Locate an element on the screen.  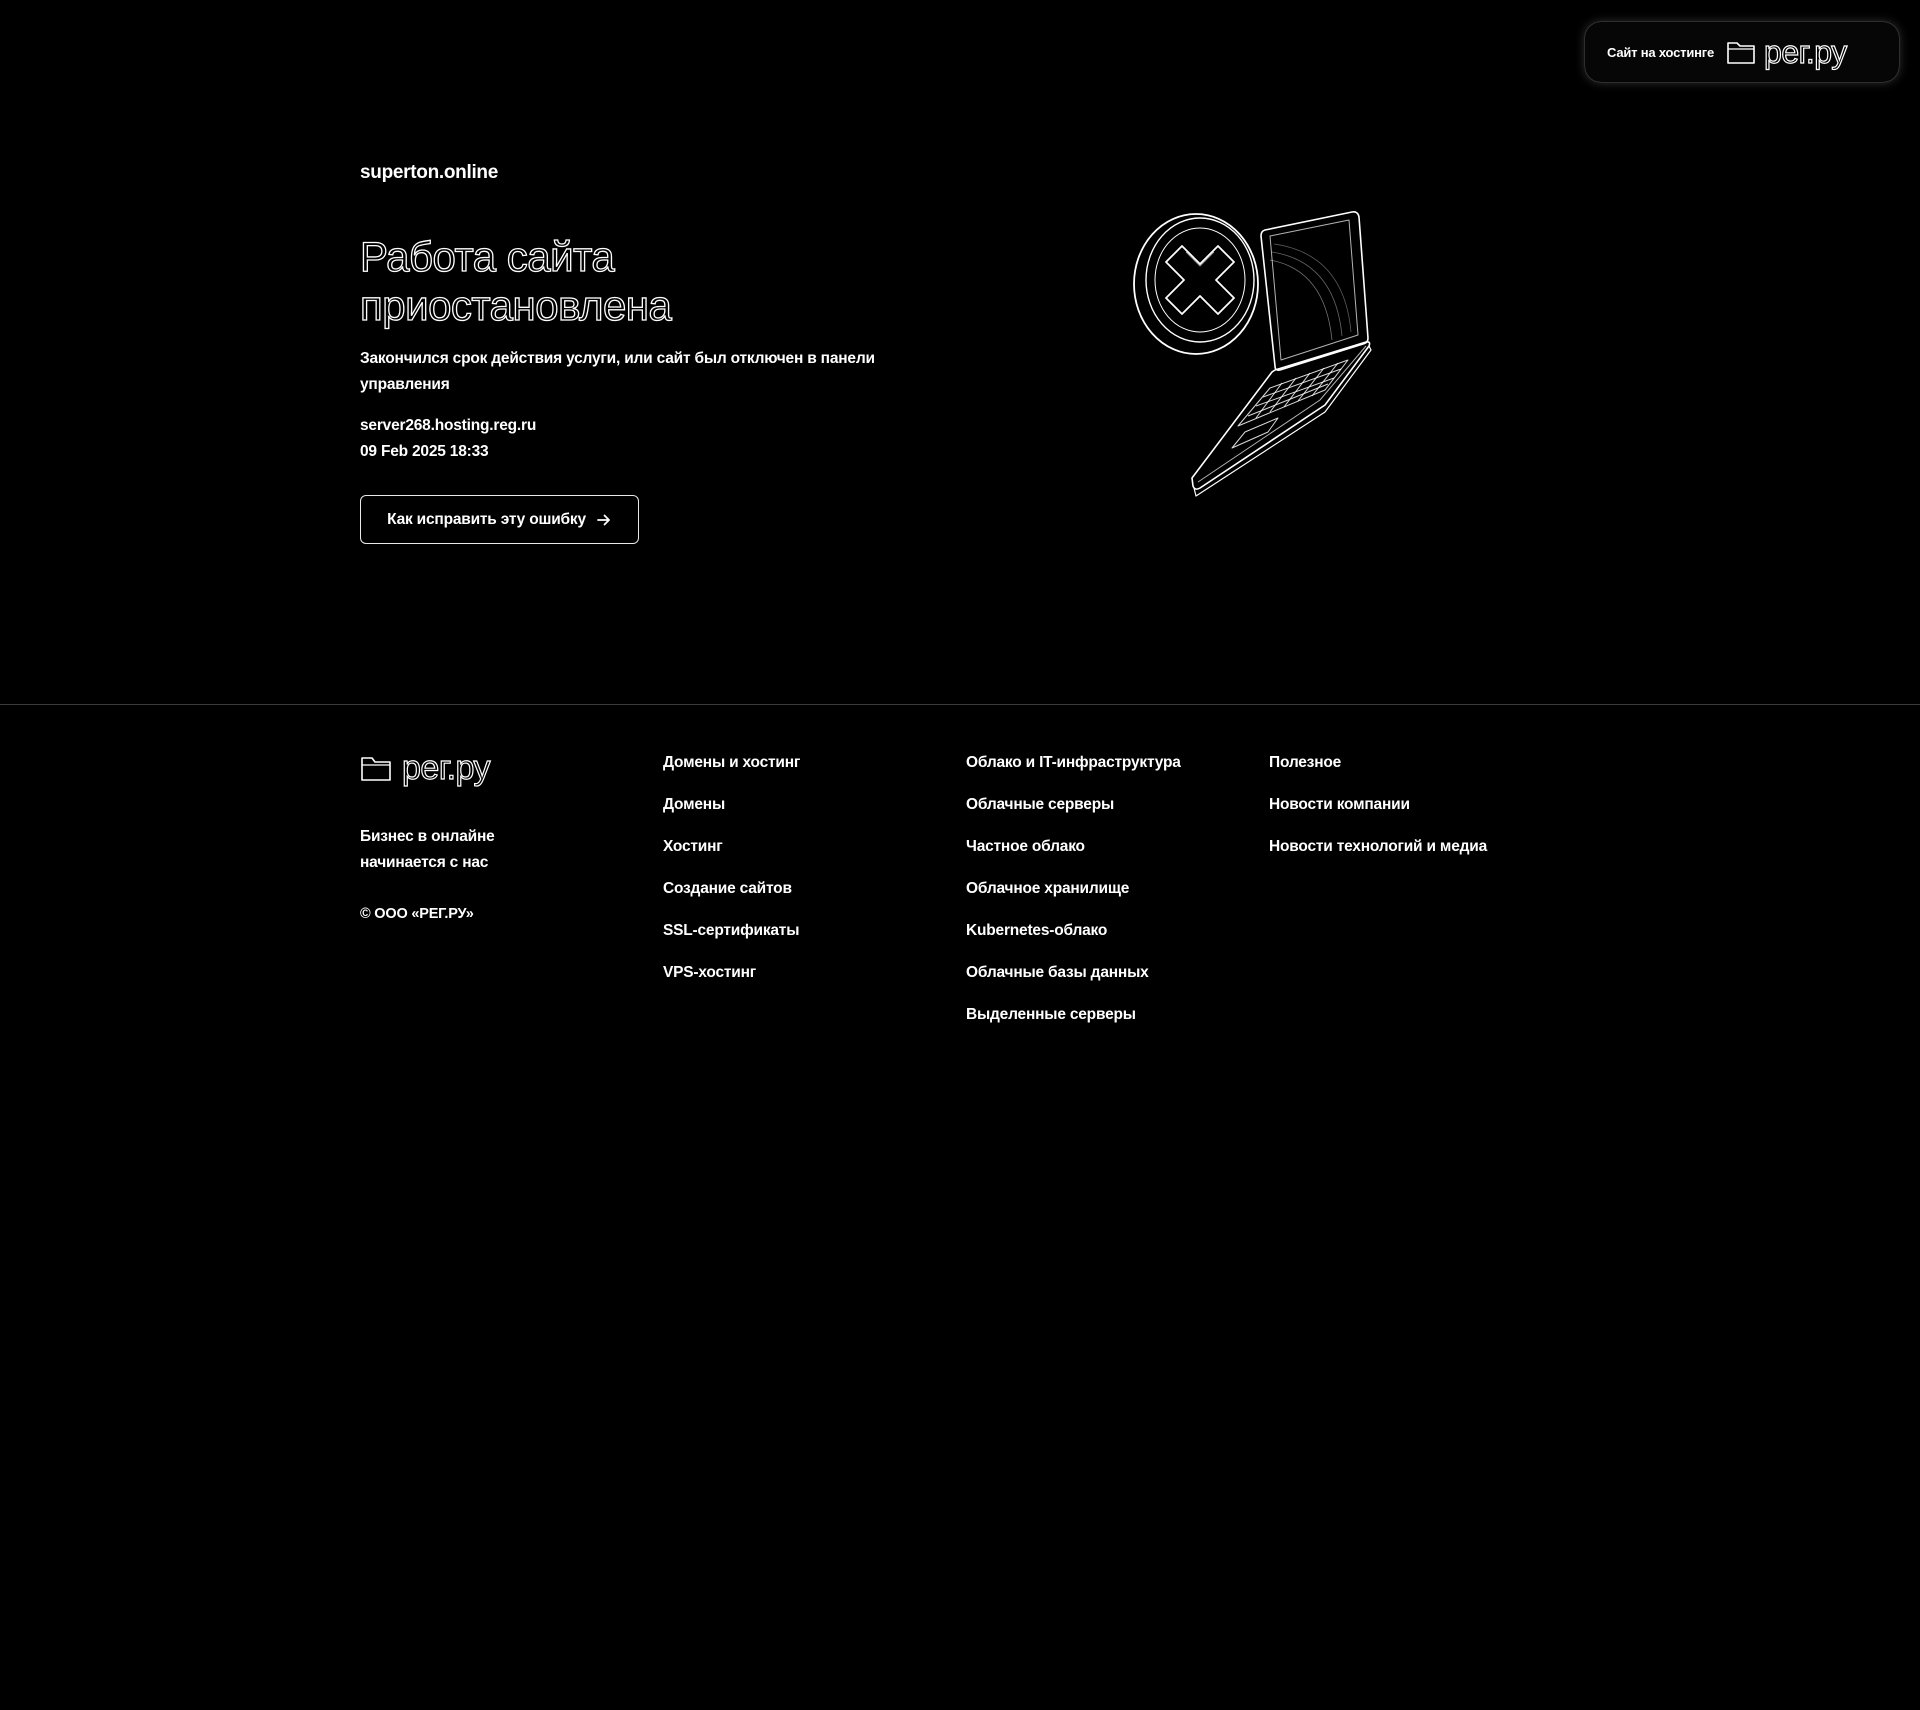
footer-link-ssl: SSL-сертификаты is located at coordinates (731, 930).